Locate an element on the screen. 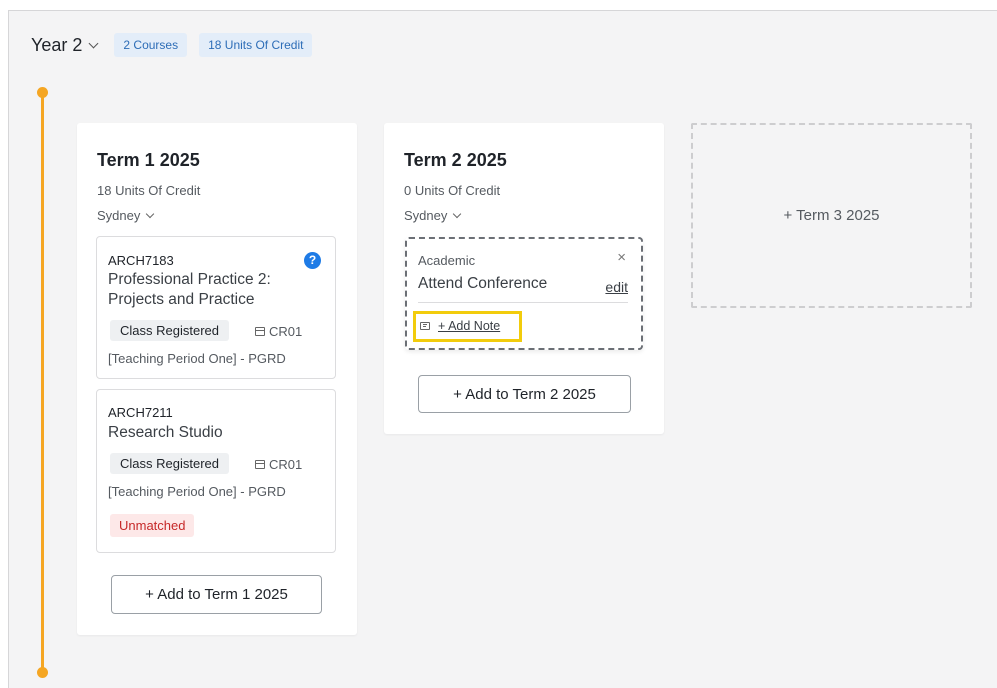  course-code: ARCH7183 is located at coordinates (141, 260).